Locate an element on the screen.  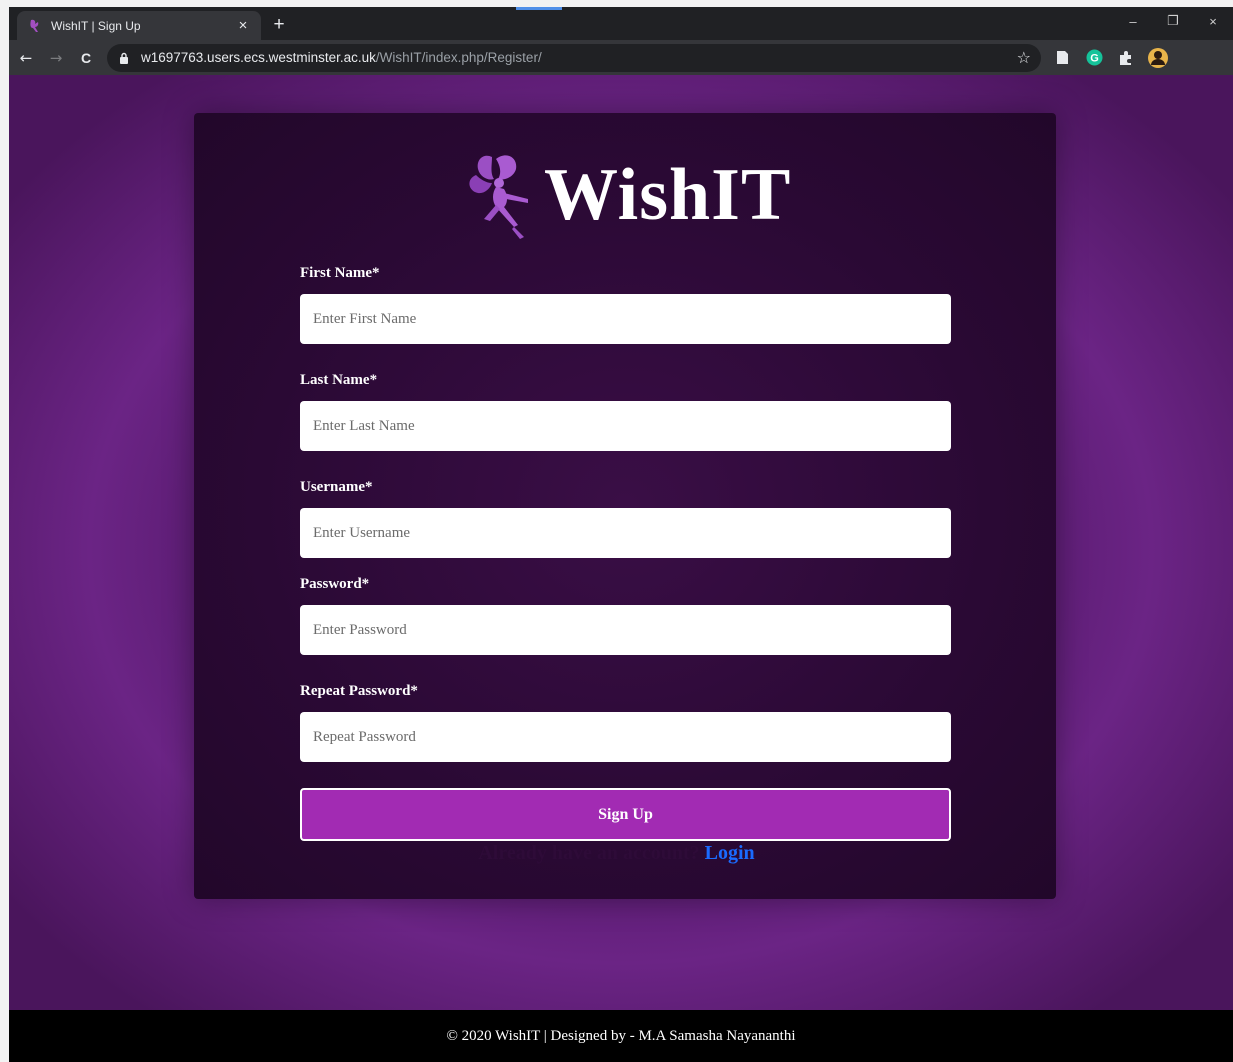
minimize-button: – is located at coordinates (1133, 21).